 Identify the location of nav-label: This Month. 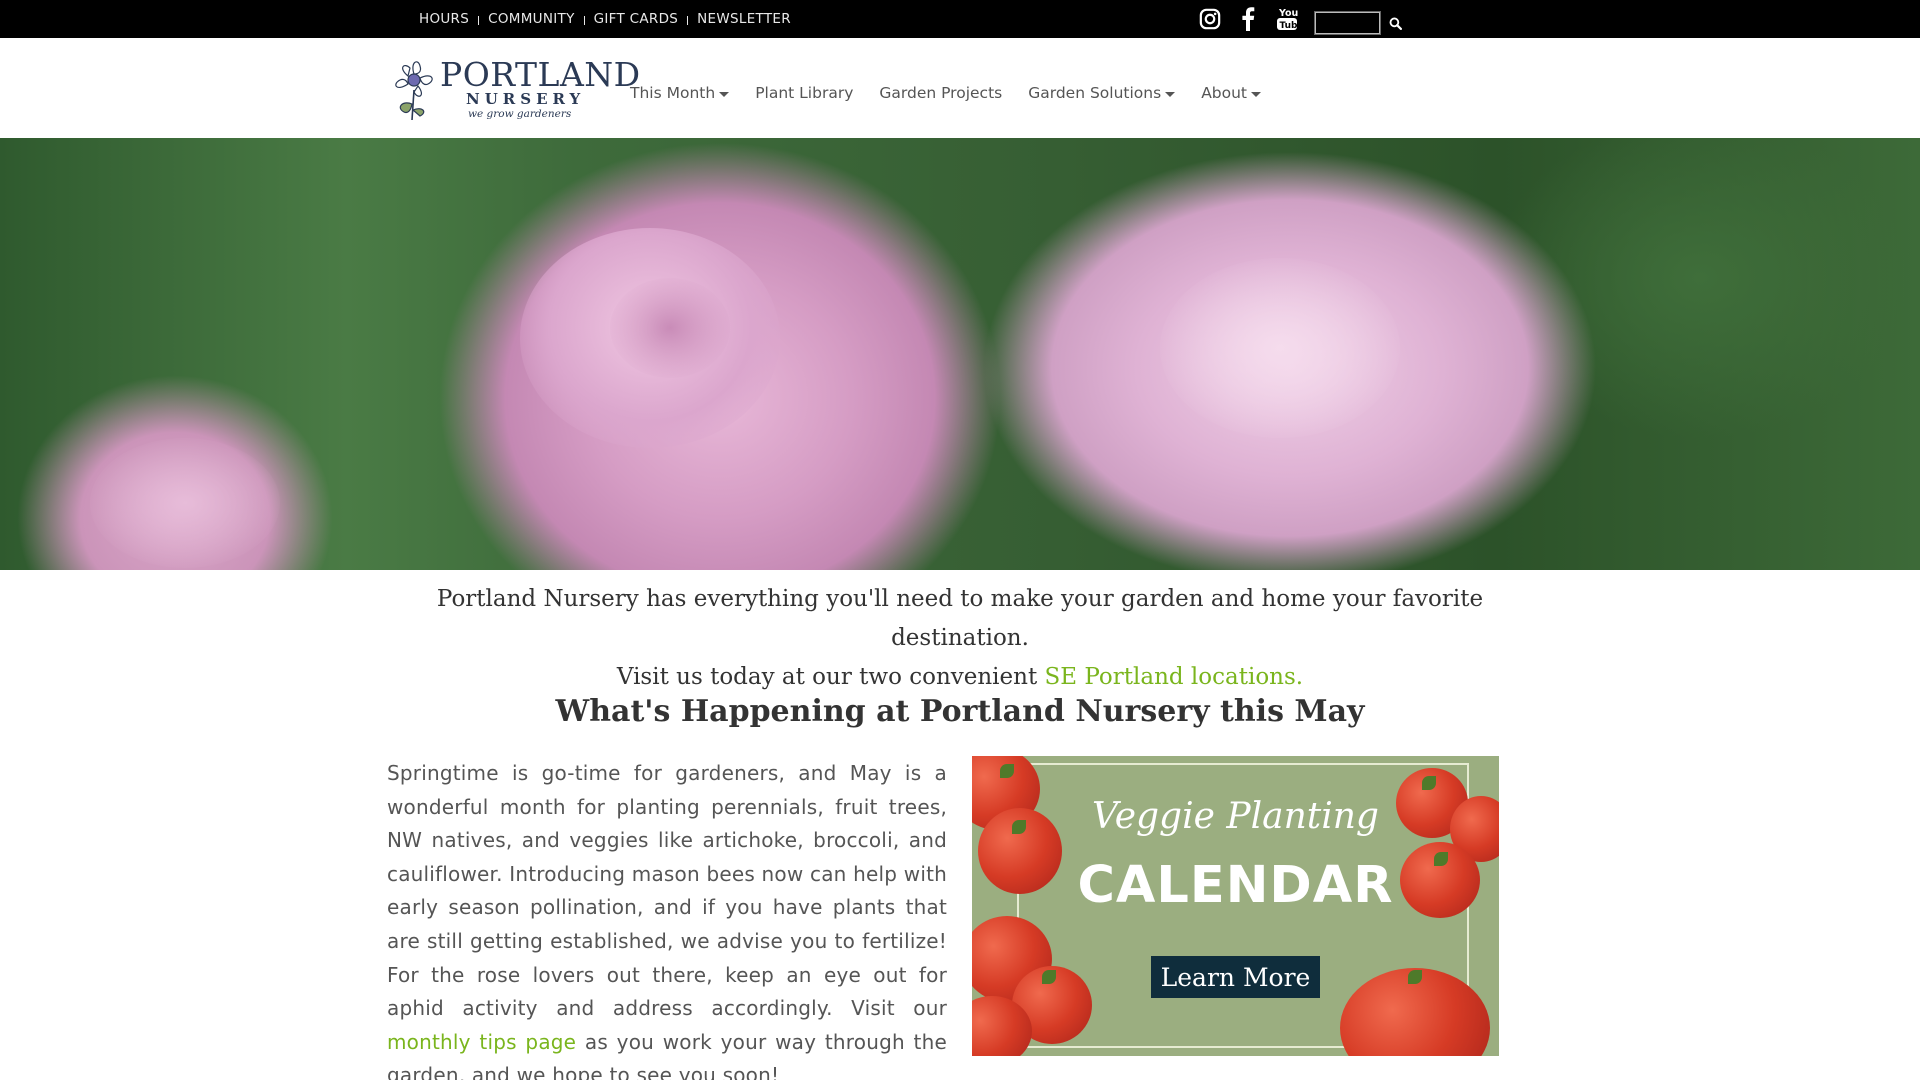
(673, 93).